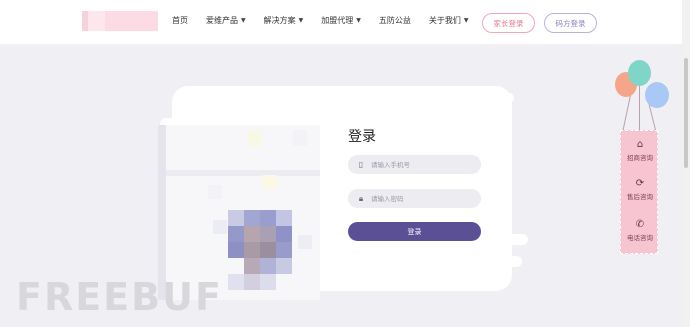 This screenshot has width=690, height=327. What do you see at coordinates (444, 20) in the screenshot?
I see `nav-item-label: 关于我们` at bounding box center [444, 20].